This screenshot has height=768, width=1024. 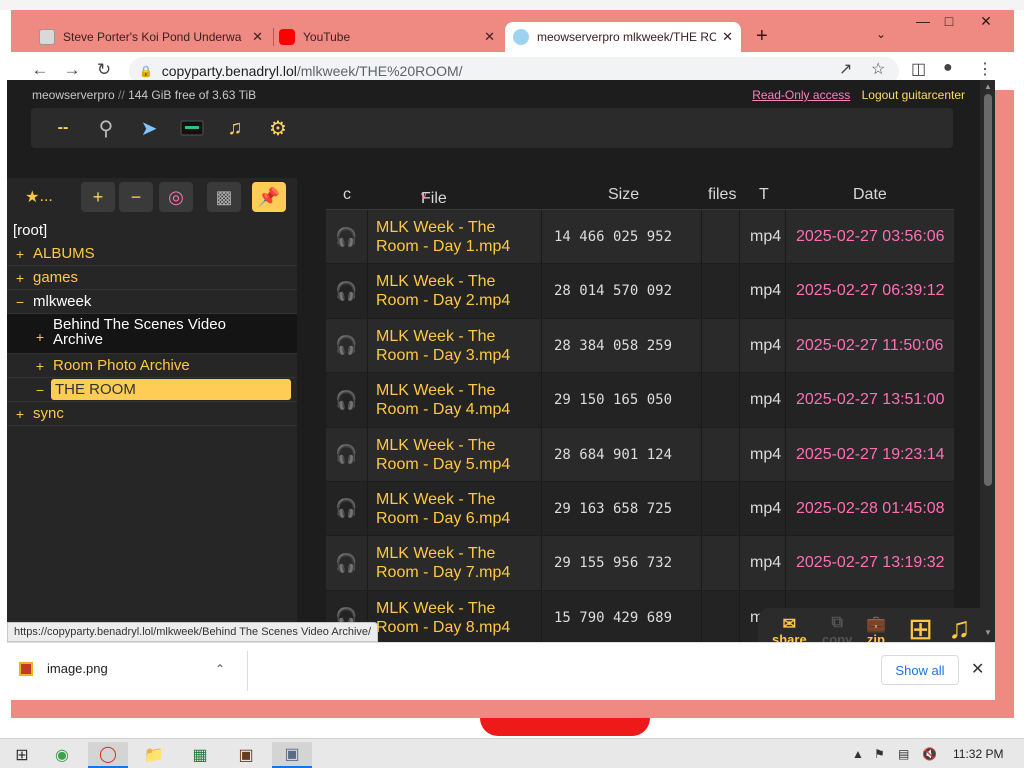 What do you see at coordinates (347, 195) in the screenshot?
I see `header-c: c` at bounding box center [347, 195].